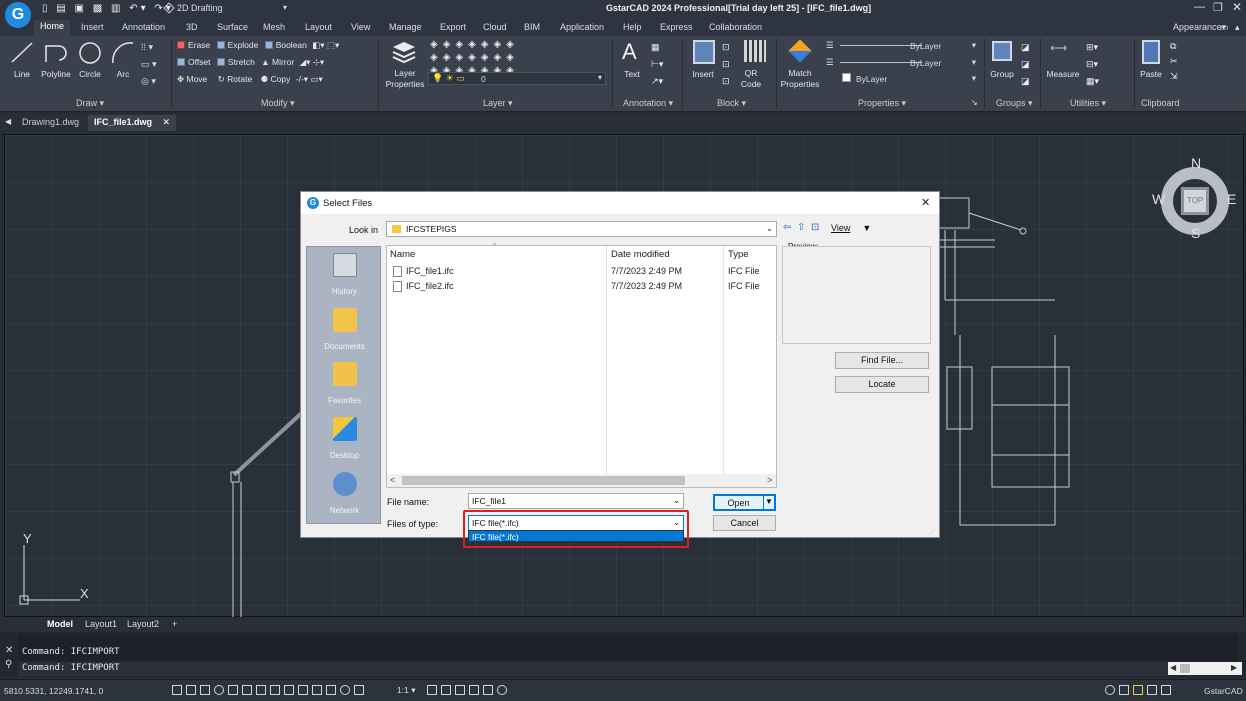 Image resolution: width=1246 pixels, height=701 pixels. I want to click on tab-express: Express, so click(676, 27).